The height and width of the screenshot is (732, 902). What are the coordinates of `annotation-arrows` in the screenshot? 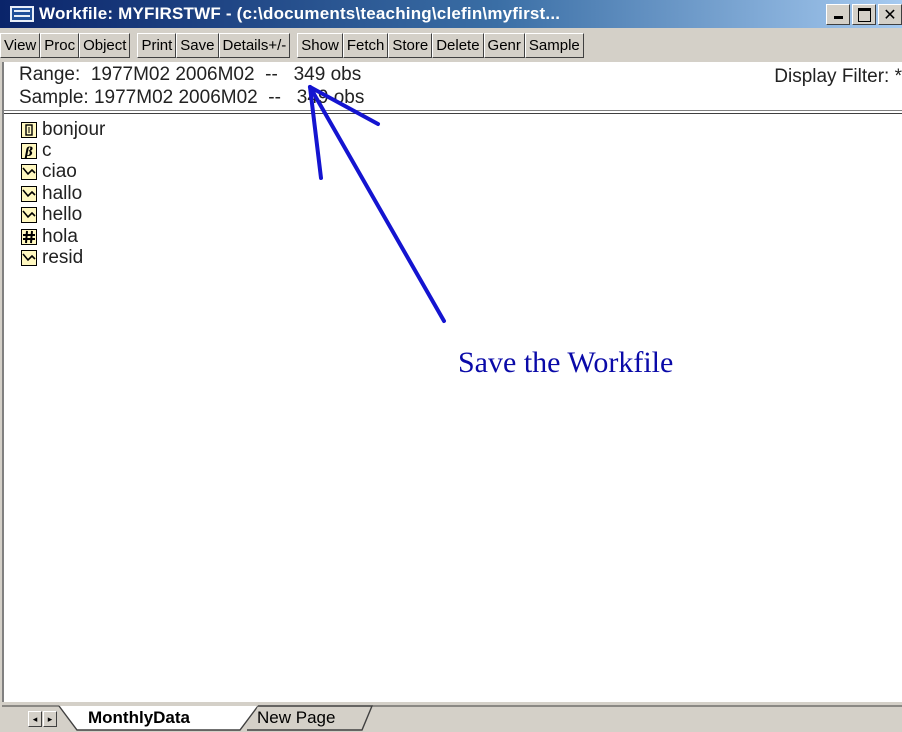 It's located at (377, 204).